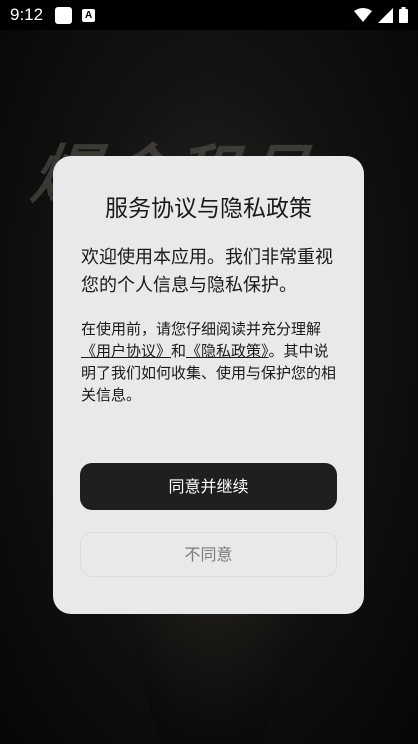 Image resolution: width=418 pixels, height=744 pixels. I want to click on wifi-icon, so click(363, 15).